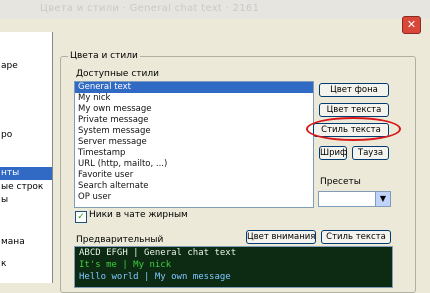  What do you see at coordinates (194, 197) in the screenshot?
I see `list-item: OP user` at bounding box center [194, 197].